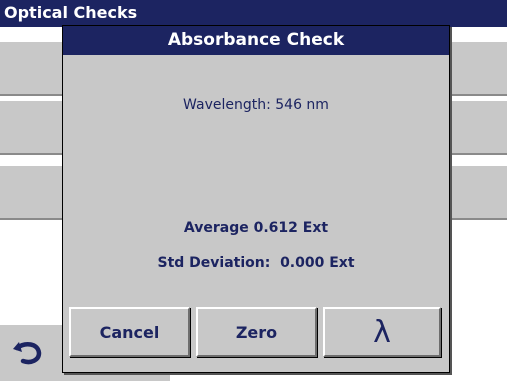  I want to click on wavelength-text: Wavelength: 546 nm, so click(256, 105).